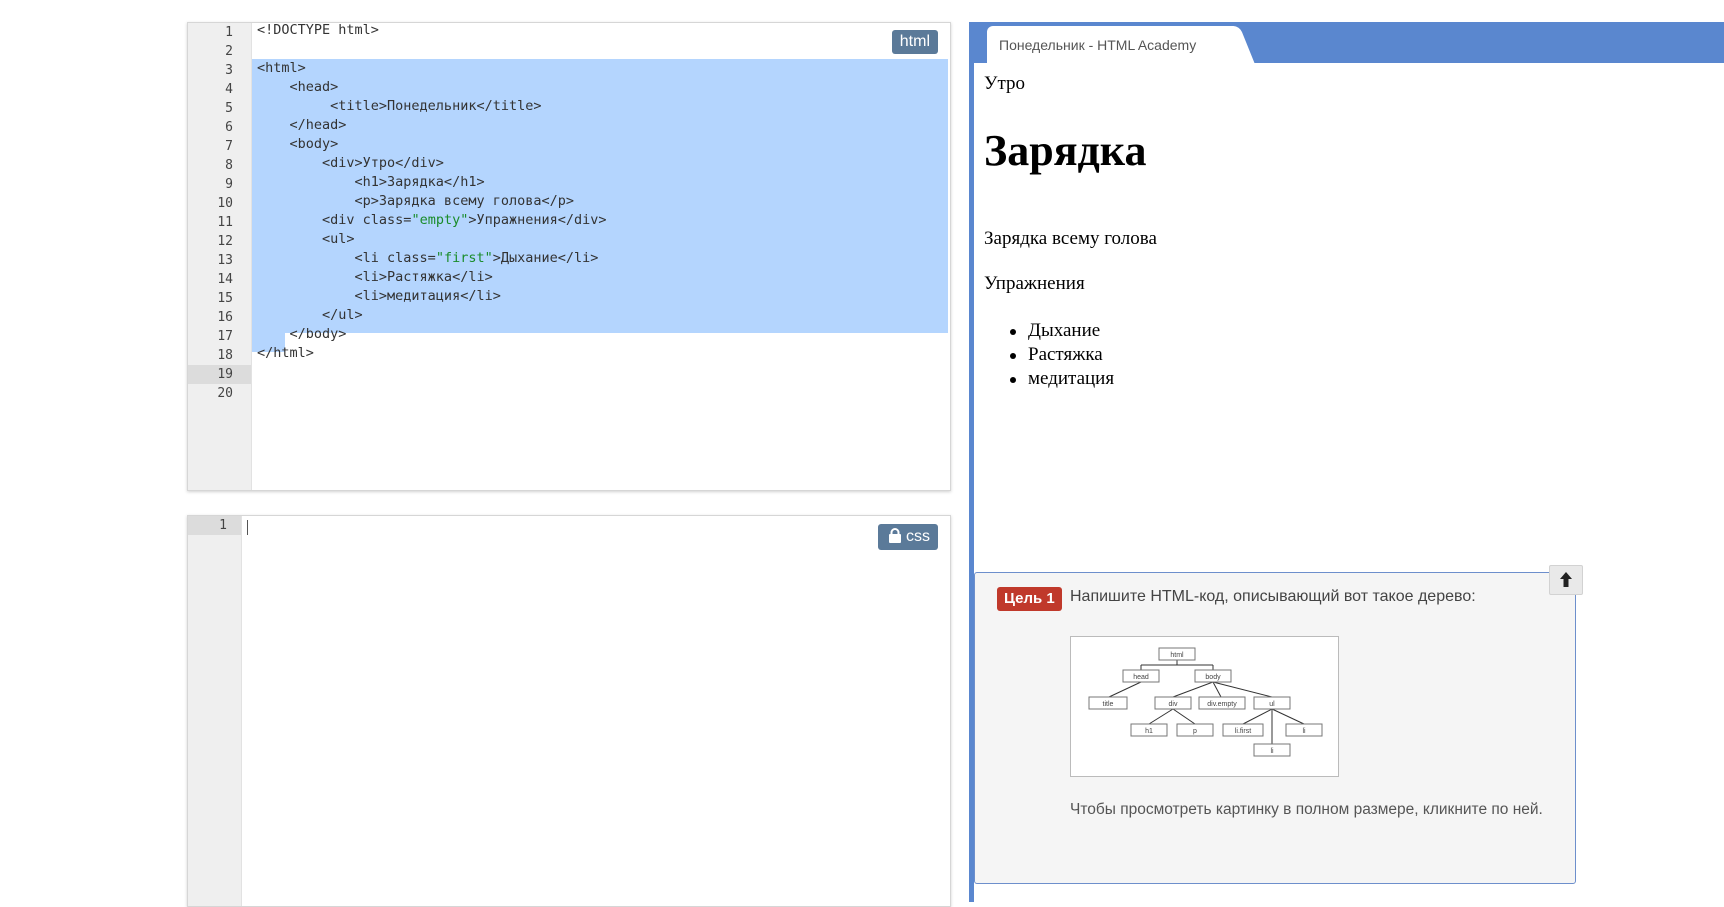 This screenshot has height=907, width=1724. What do you see at coordinates (375, 277) in the screenshot?
I see `code-line: <li>Растяжка</li>` at bounding box center [375, 277].